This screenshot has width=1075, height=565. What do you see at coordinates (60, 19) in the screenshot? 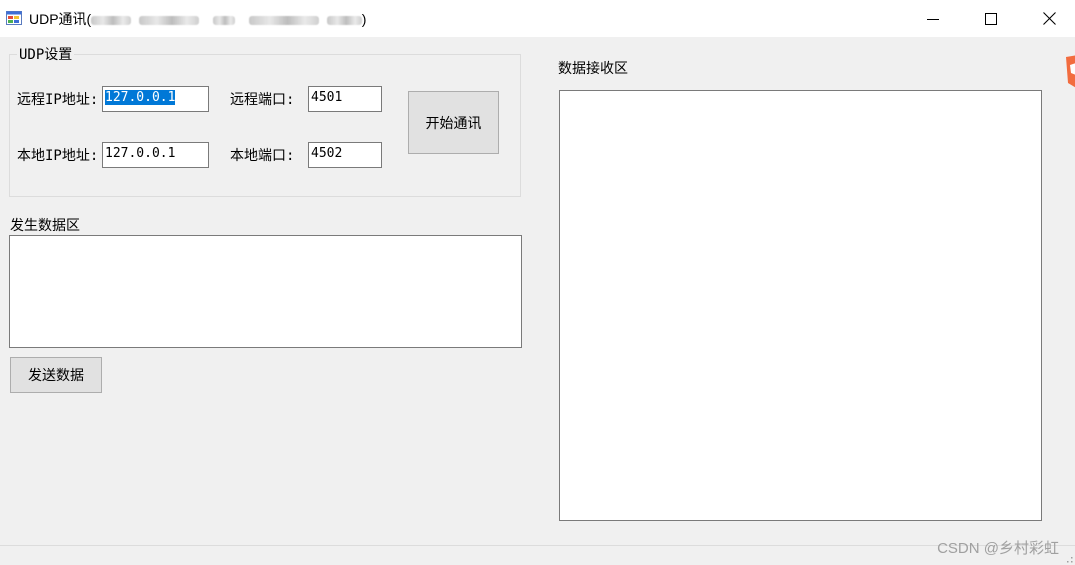
I see `window-title-text: UDP通讯(` at bounding box center [60, 19].